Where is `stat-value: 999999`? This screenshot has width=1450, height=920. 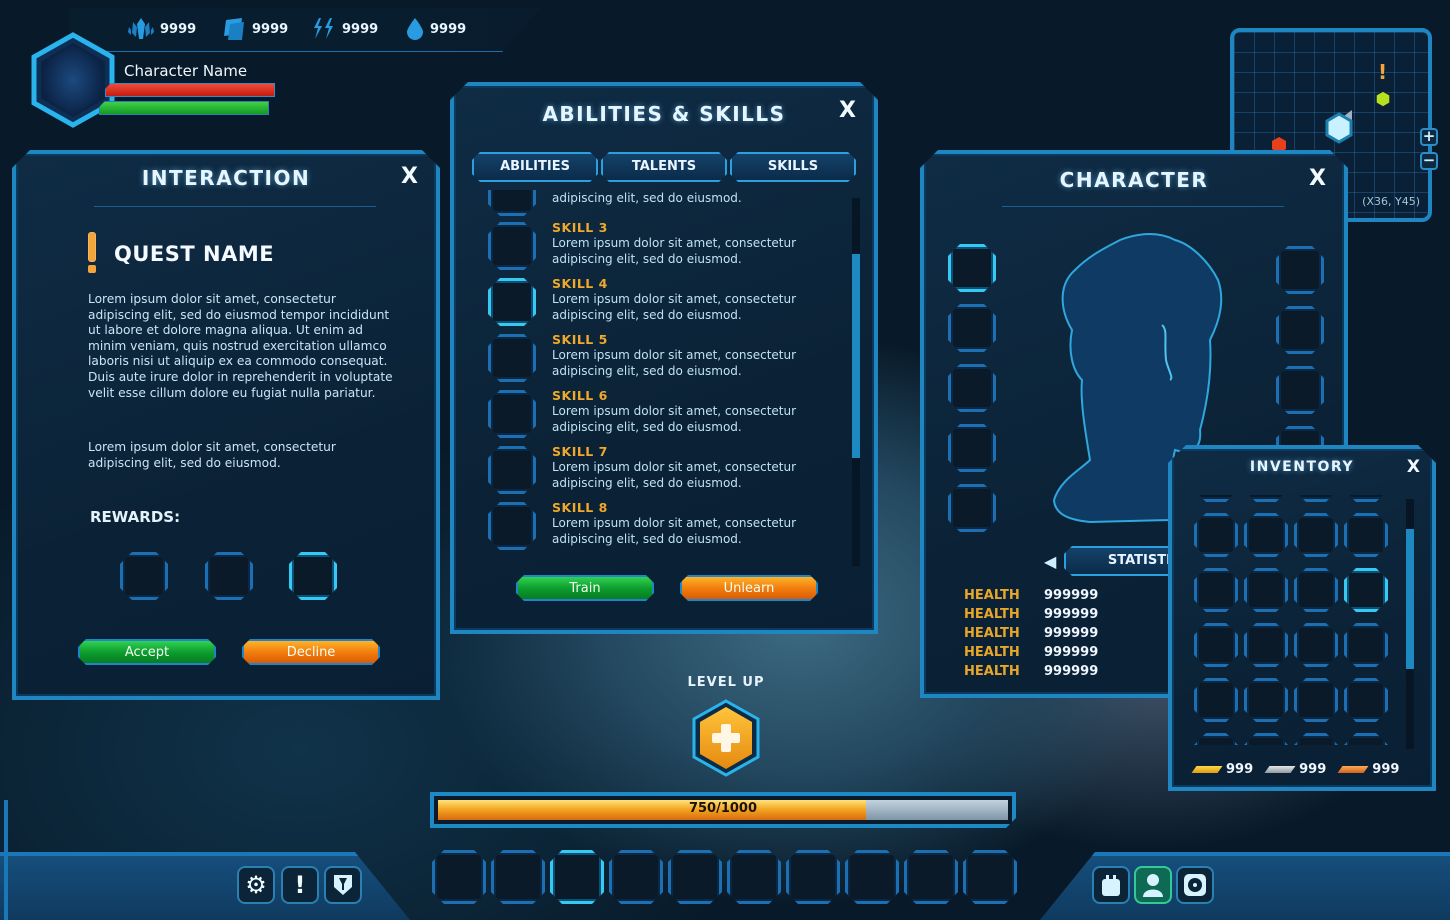
stat-value: 999999 is located at coordinates (1071, 671).